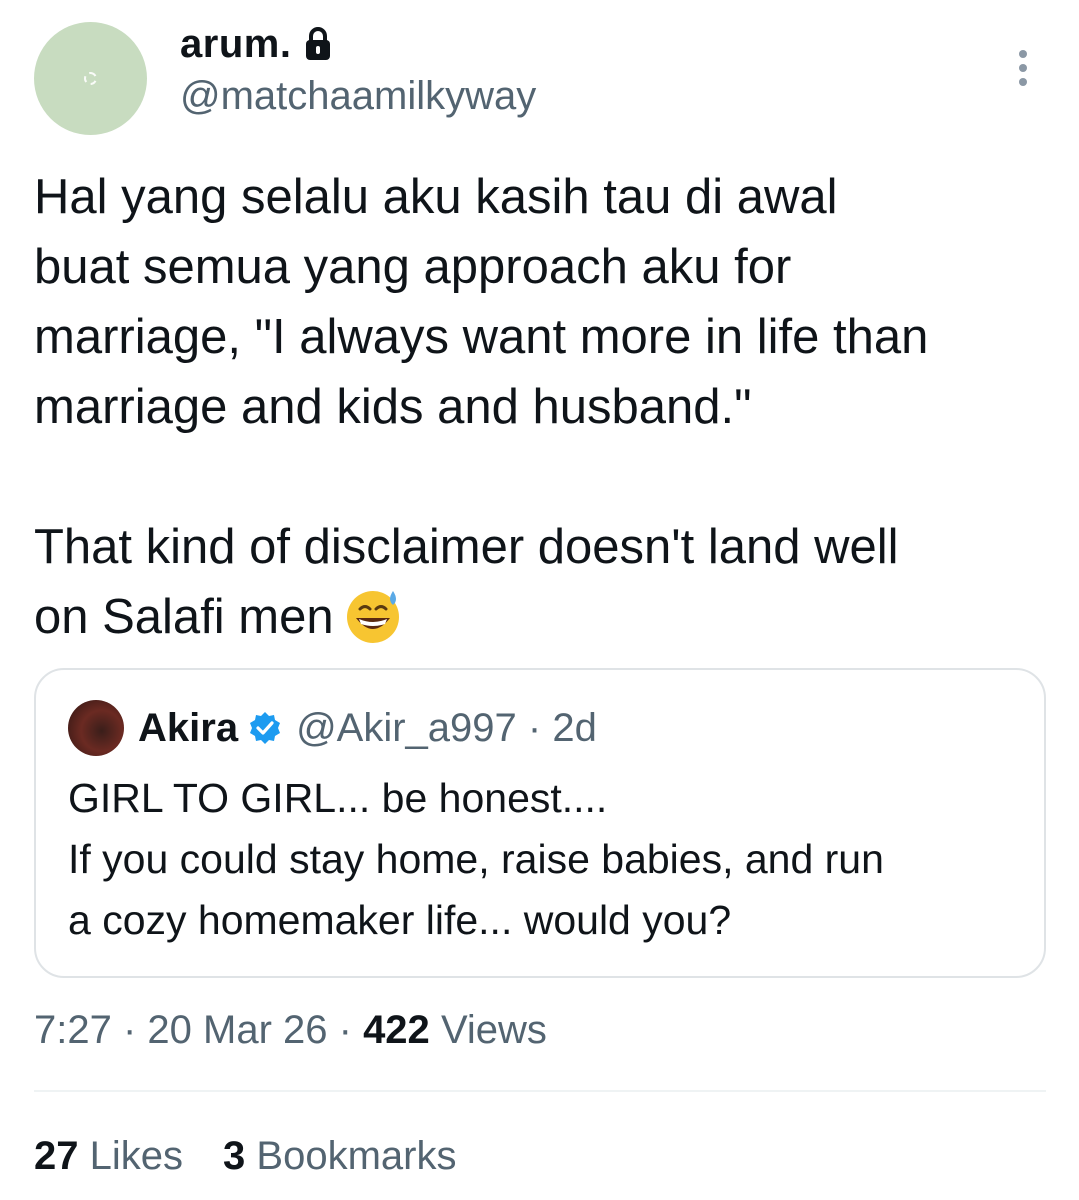 Image resolution: width=1079 pixels, height=1200 pixels. What do you see at coordinates (574, 727) in the screenshot?
I see `quoted-tweet-time: 2d` at bounding box center [574, 727].